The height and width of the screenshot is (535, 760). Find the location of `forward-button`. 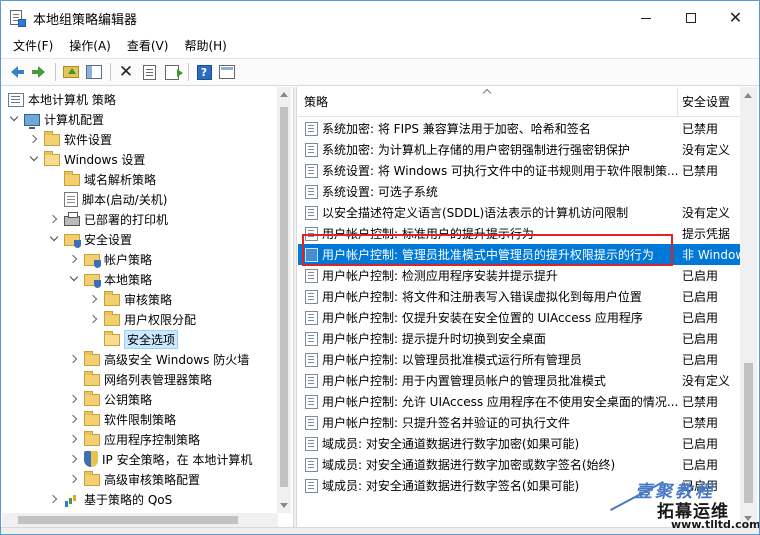

forward-button is located at coordinates (39, 72).